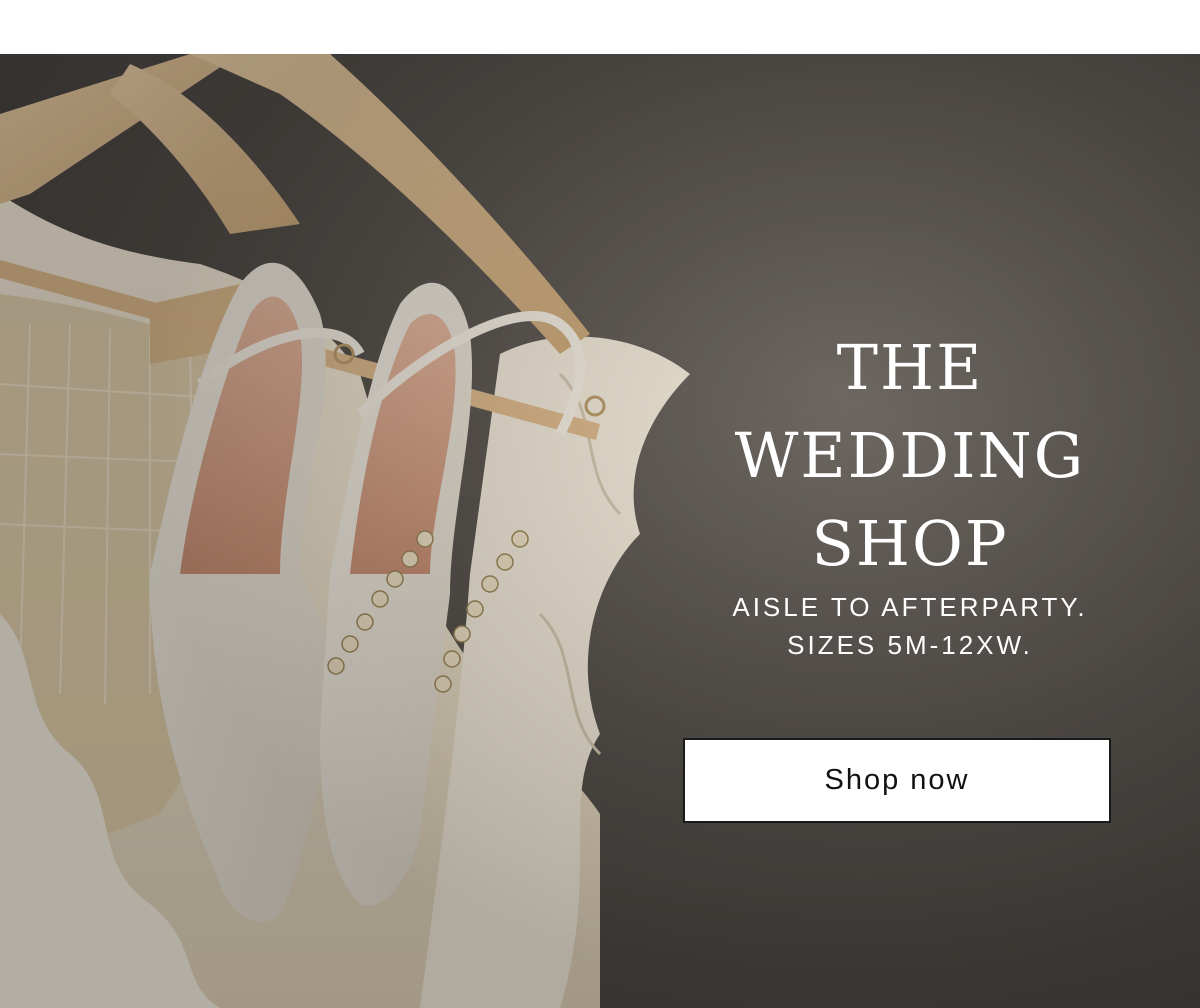 This screenshot has height=1008, width=1200. I want to click on headline-line-3: SHOP, so click(910, 543).